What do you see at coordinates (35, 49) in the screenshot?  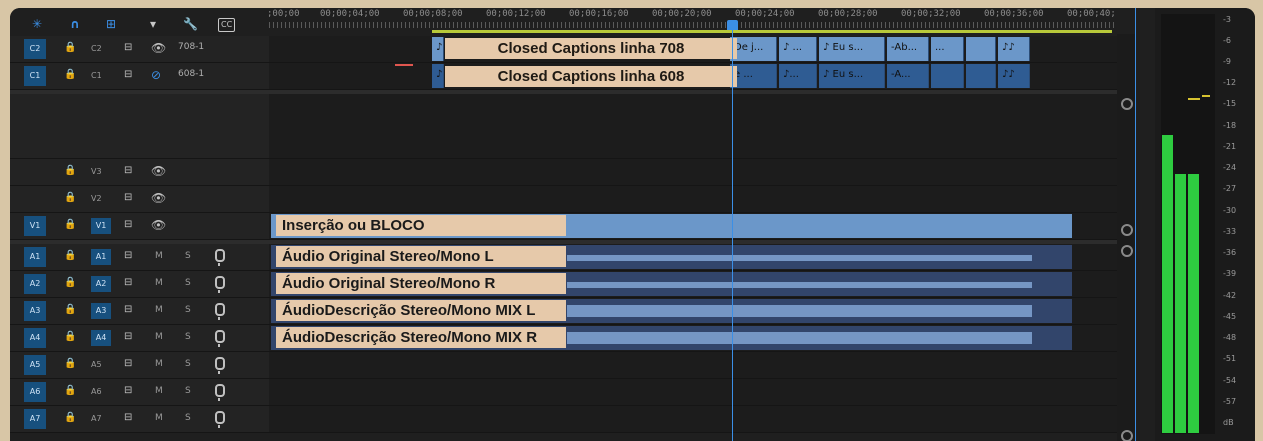 I see `track-target-c2: C2` at bounding box center [35, 49].